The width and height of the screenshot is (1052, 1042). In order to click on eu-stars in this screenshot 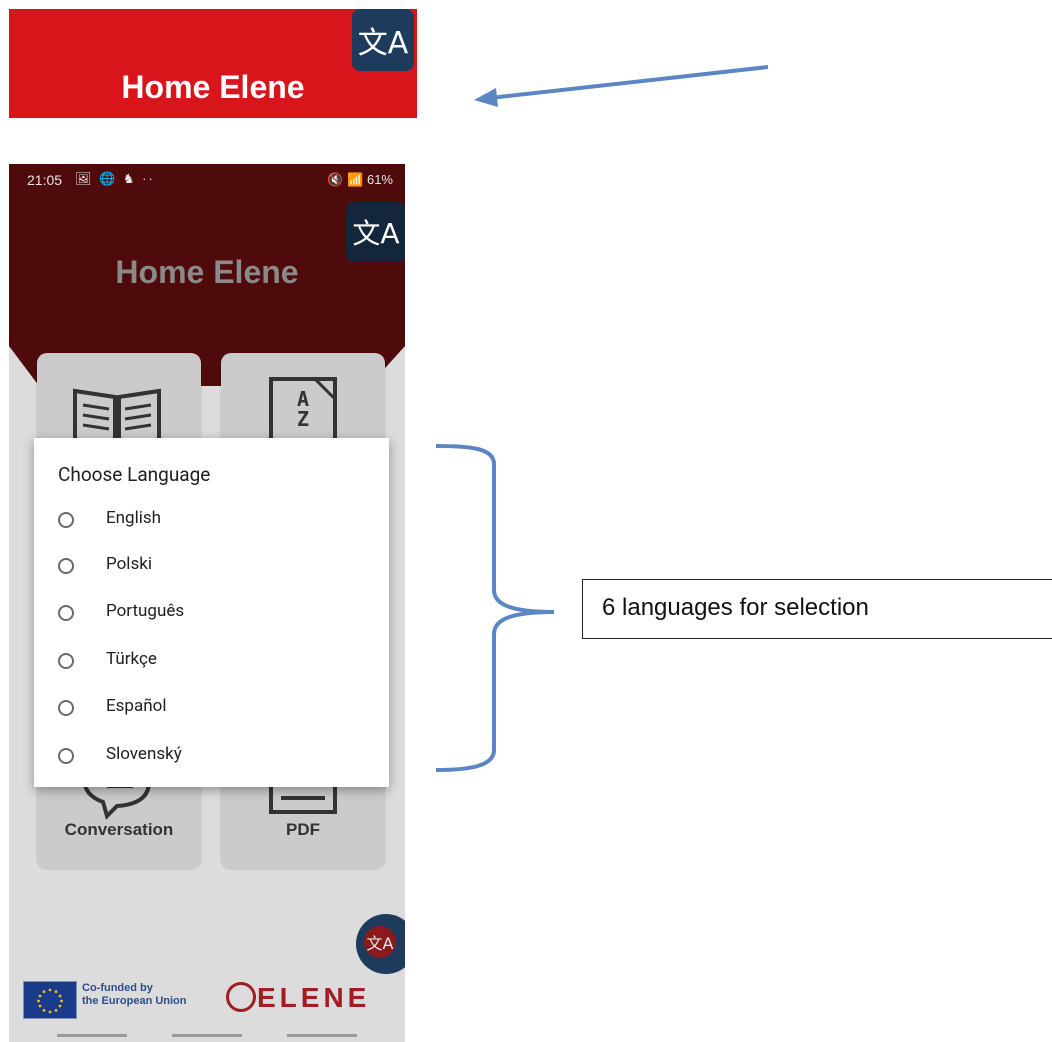, I will do `click(50, 1001)`.